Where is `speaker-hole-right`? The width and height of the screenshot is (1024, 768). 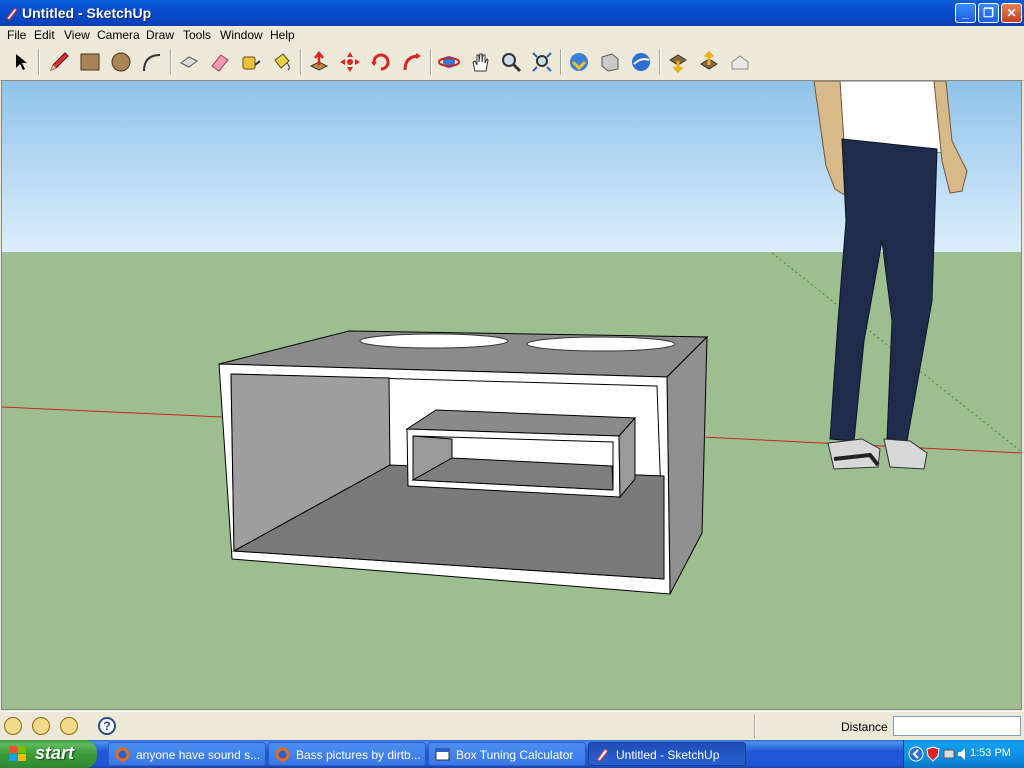
speaker-hole-right is located at coordinates (601, 344).